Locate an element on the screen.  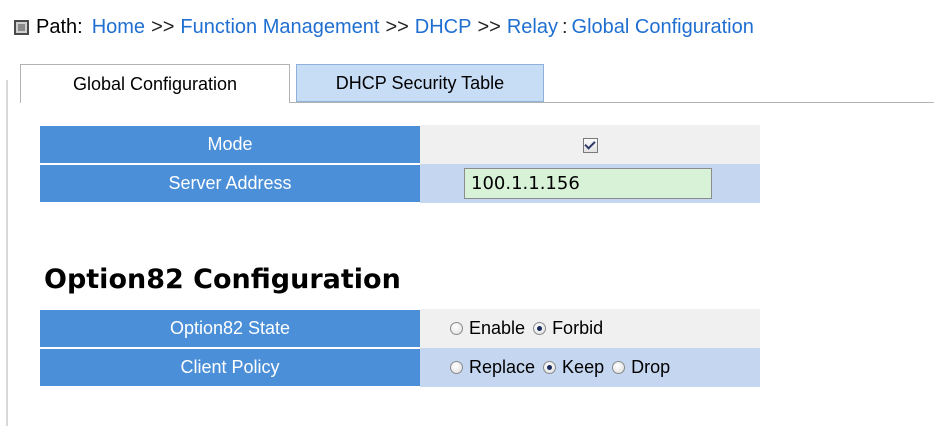
radio-keep: Keep is located at coordinates (573, 367).